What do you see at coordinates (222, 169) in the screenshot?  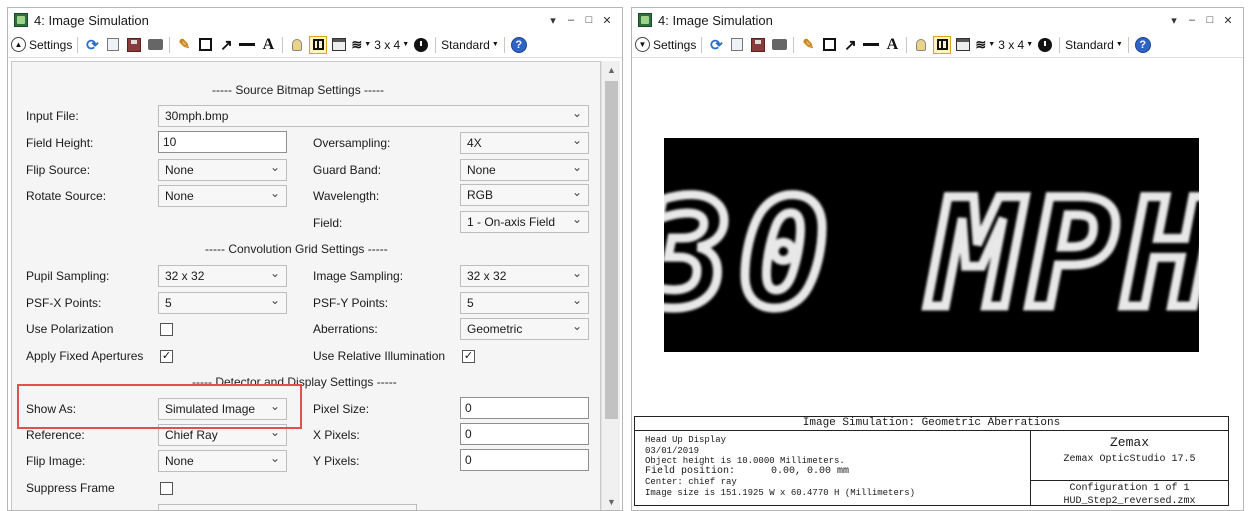 I see `flip-source-select: None` at bounding box center [222, 169].